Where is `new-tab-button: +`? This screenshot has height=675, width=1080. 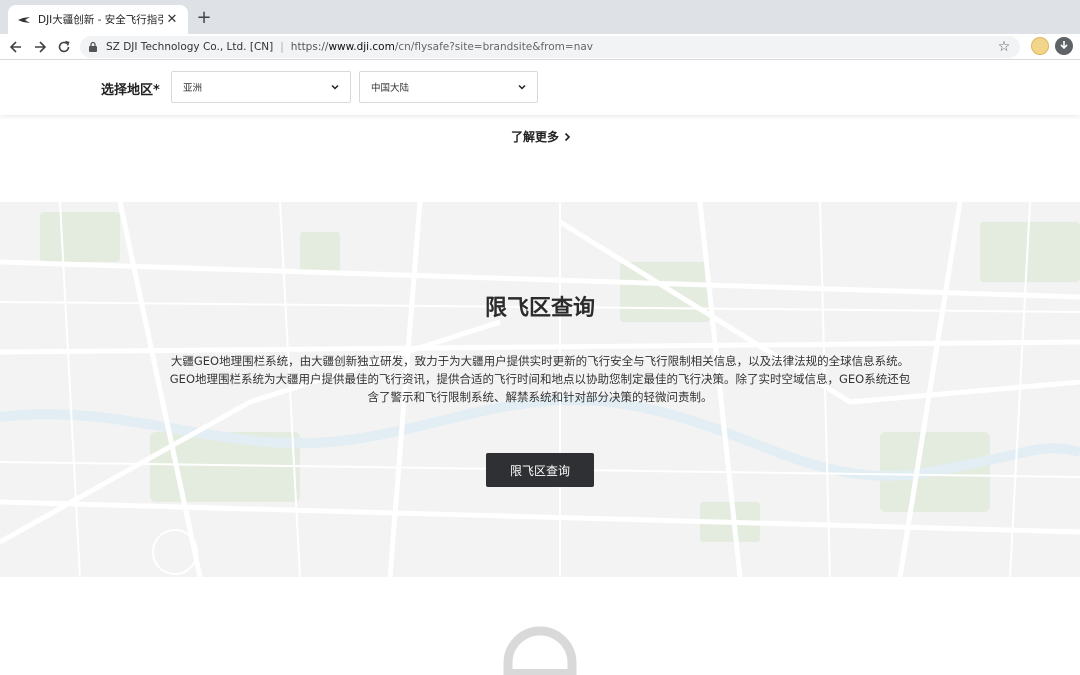 new-tab-button: + is located at coordinates (204, 18).